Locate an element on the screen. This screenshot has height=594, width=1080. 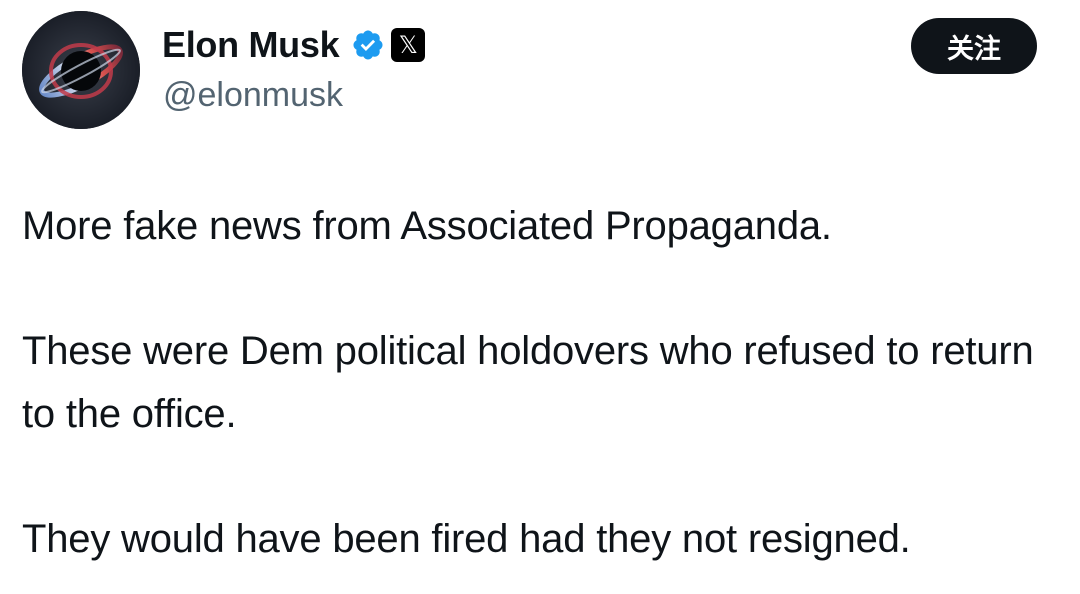
name-row: Elon Musk 𝕏 is located at coordinates (294, 45).